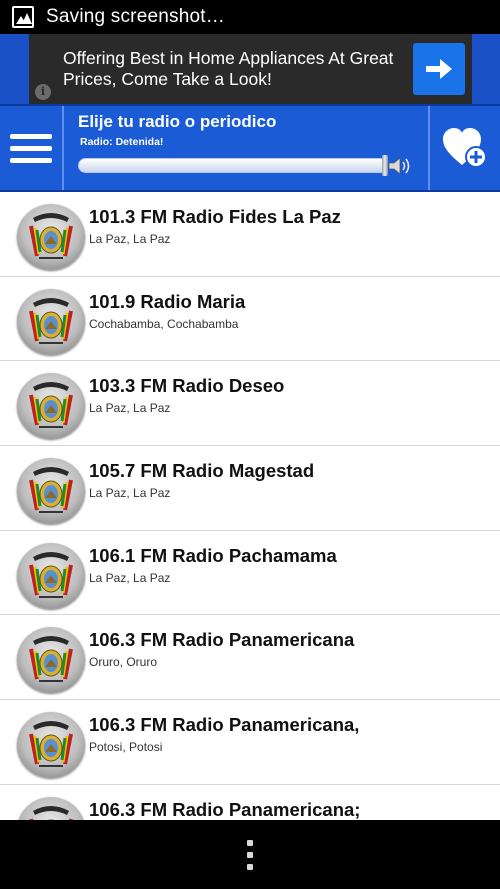  What do you see at coordinates (250, 658) in the screenshot?
I see `station-row: 106.3 FM Radio Panamericana Oruro, Oruro` at bounding box center [250, 658].